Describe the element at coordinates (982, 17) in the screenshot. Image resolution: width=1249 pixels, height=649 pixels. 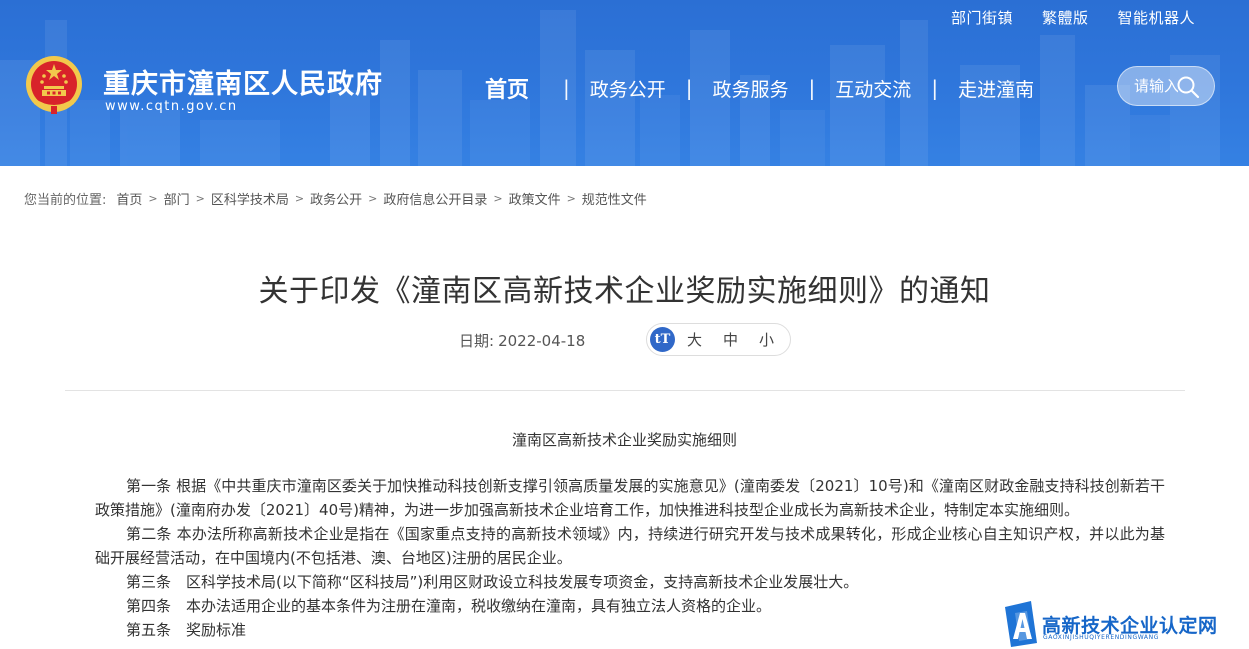
I see `top-link-departments: 部门街镇` at that location.